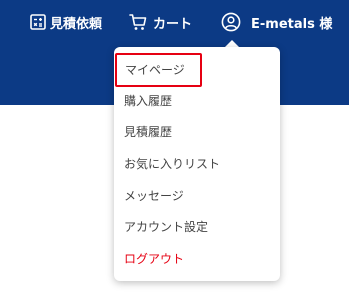 This screenshot has height=304, width=349. I want to click on quote-request-label: 見積依頼, so click(76, 24).